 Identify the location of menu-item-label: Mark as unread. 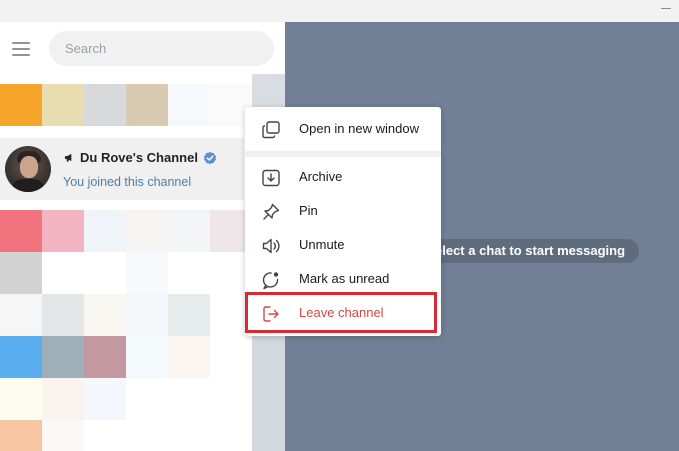
(344, 278).